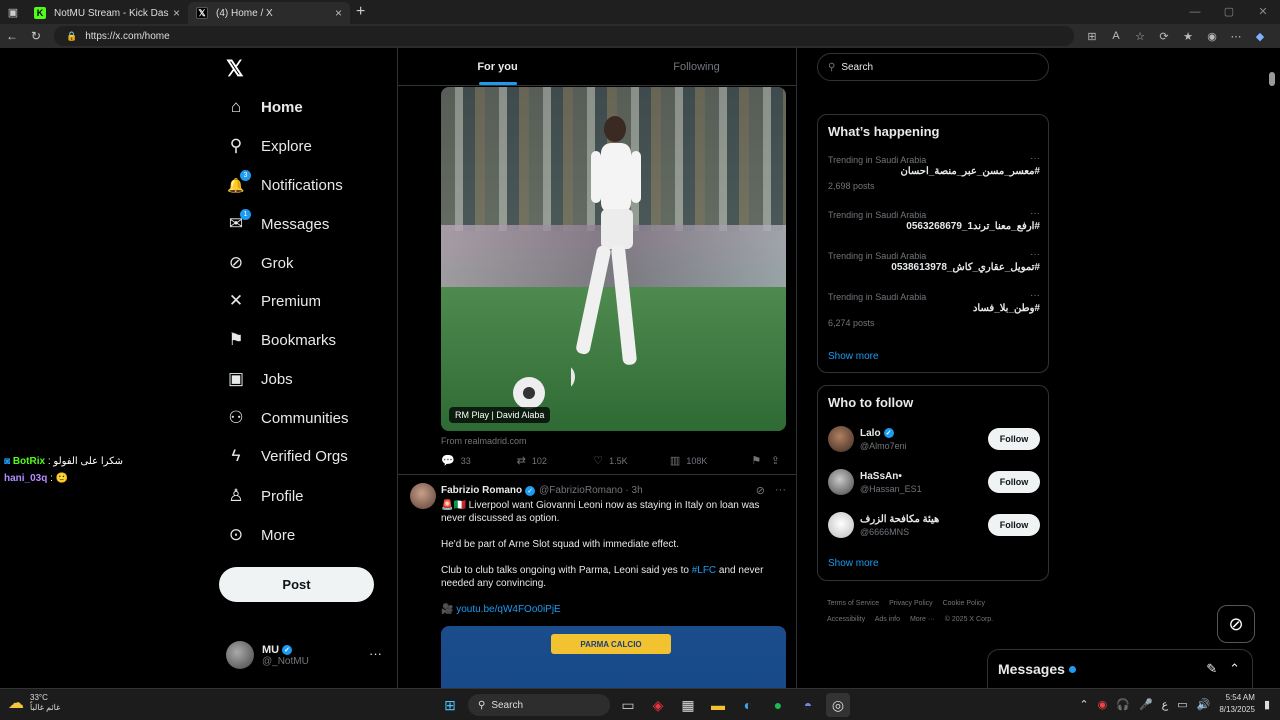 This screenshot has height=720, width=1280. What do you see at coordinates (710, 460) in the screenshot?
I see `views-button: ▥ 108K` at bounding box center [710, 460].